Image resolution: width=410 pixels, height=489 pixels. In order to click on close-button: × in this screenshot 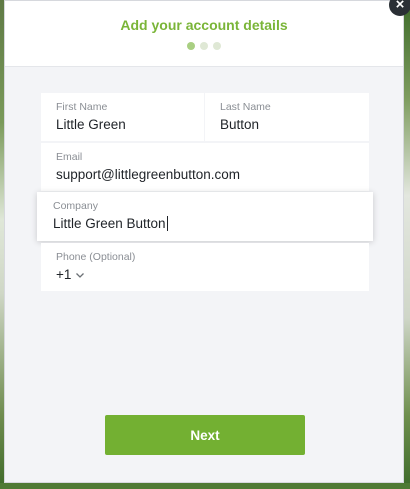, I will do `click(399, 8)`.